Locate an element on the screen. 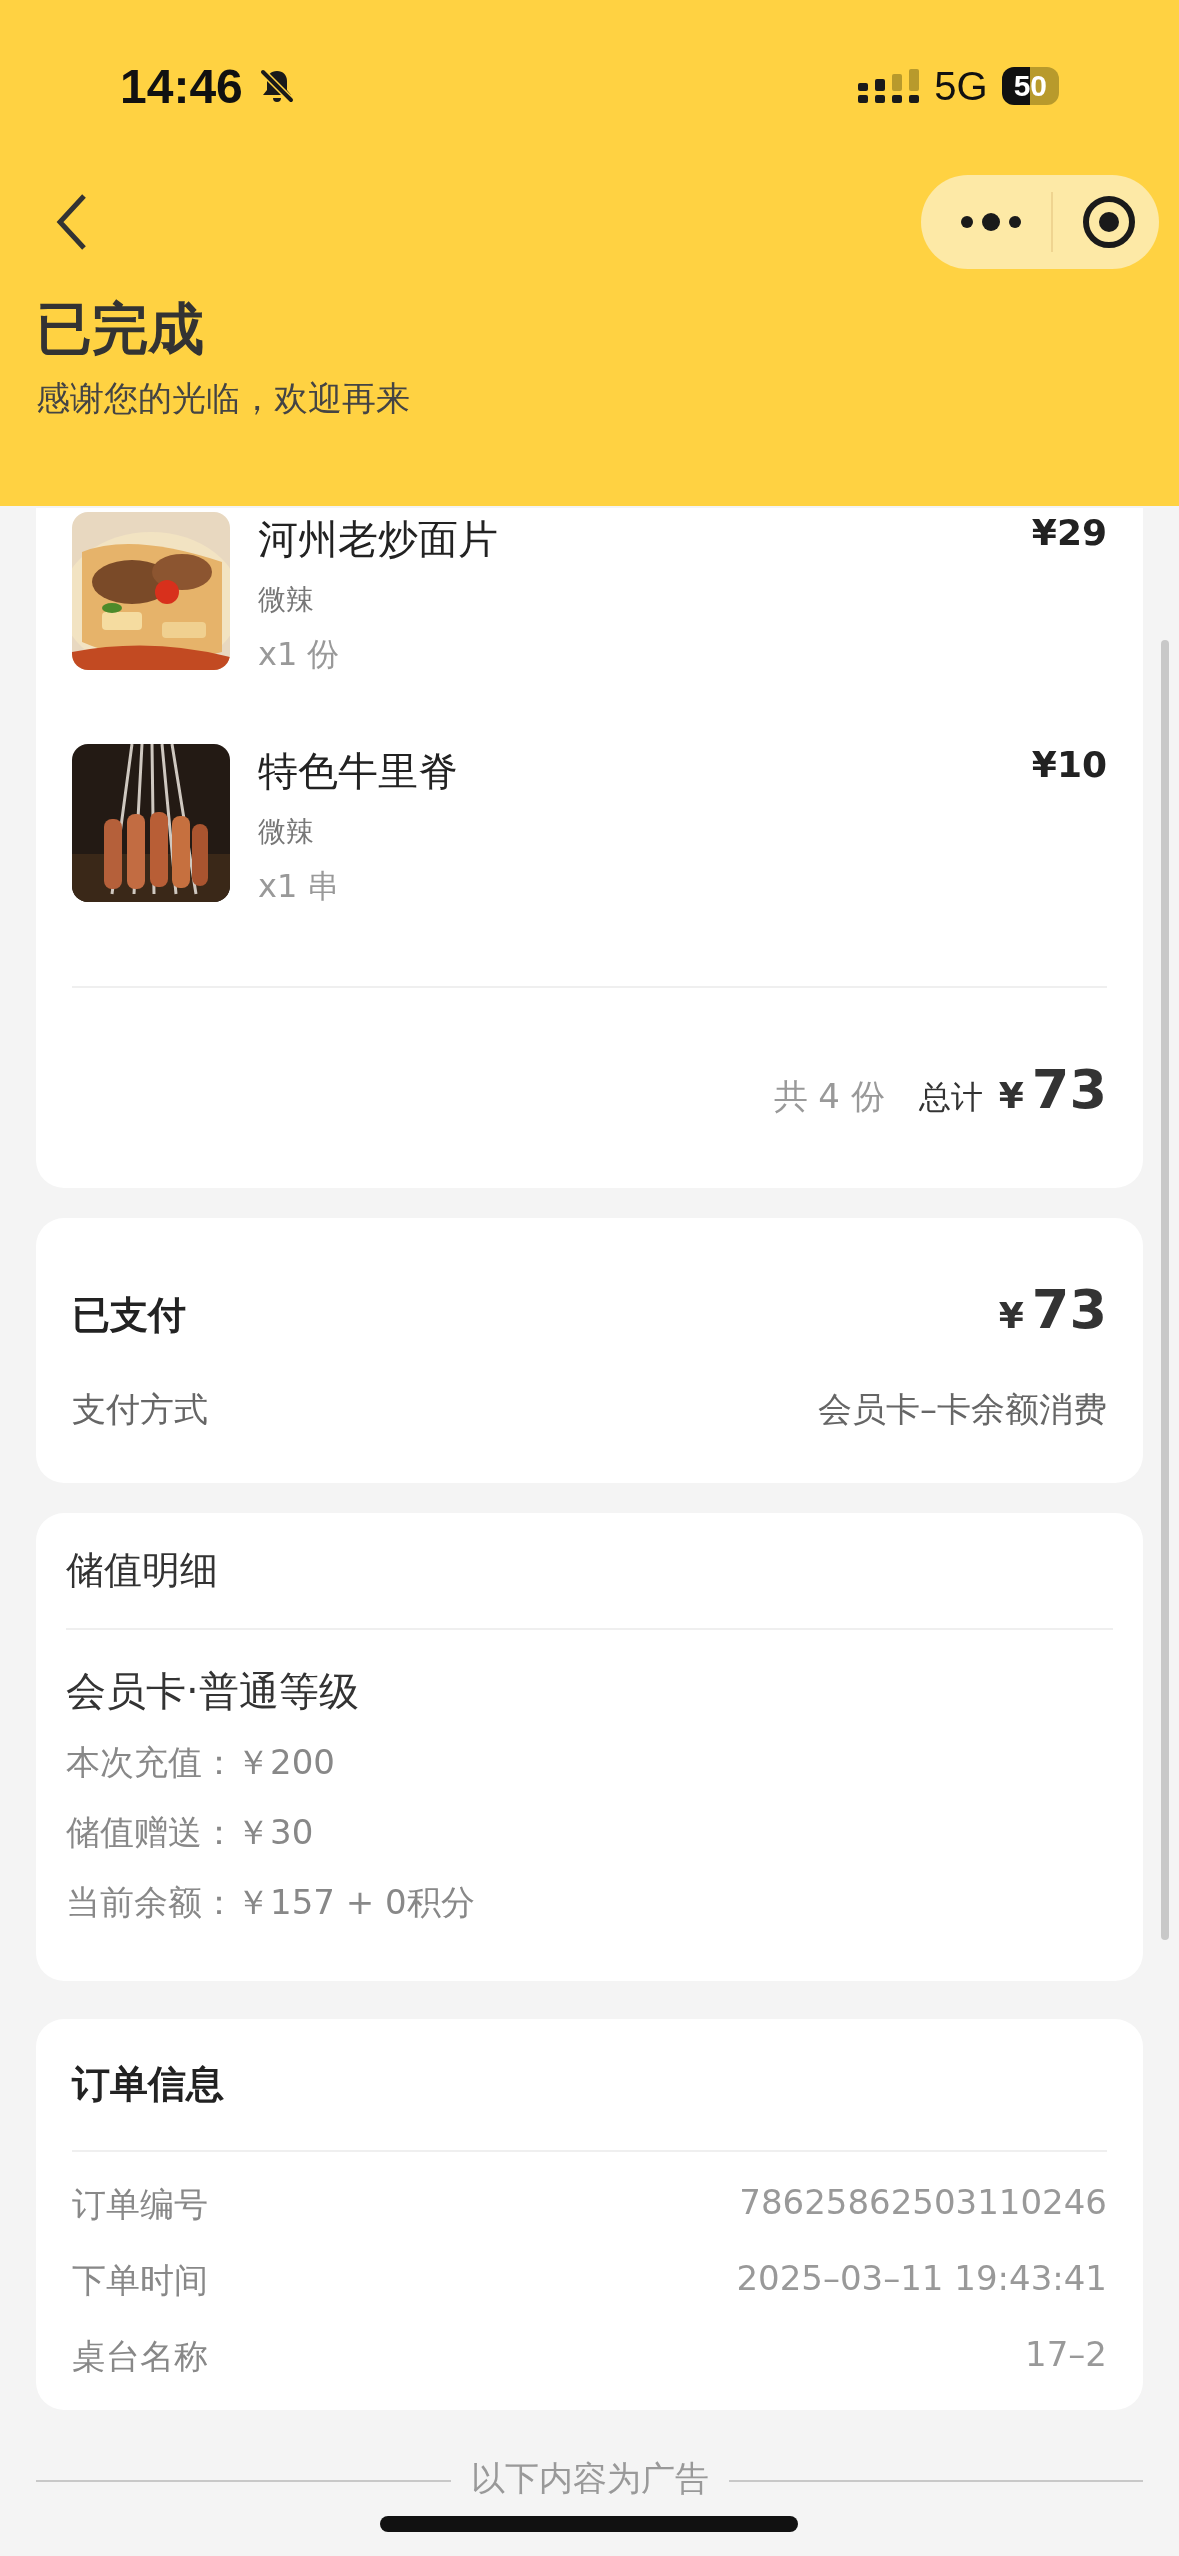 The width and height of the screenshot is (1179, 2556). signal-icon is located at coordinates (889, 86).